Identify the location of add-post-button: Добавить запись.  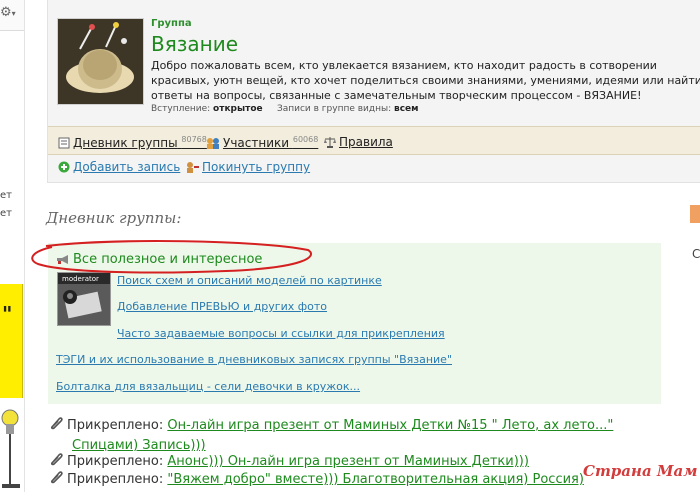
(119, 168).